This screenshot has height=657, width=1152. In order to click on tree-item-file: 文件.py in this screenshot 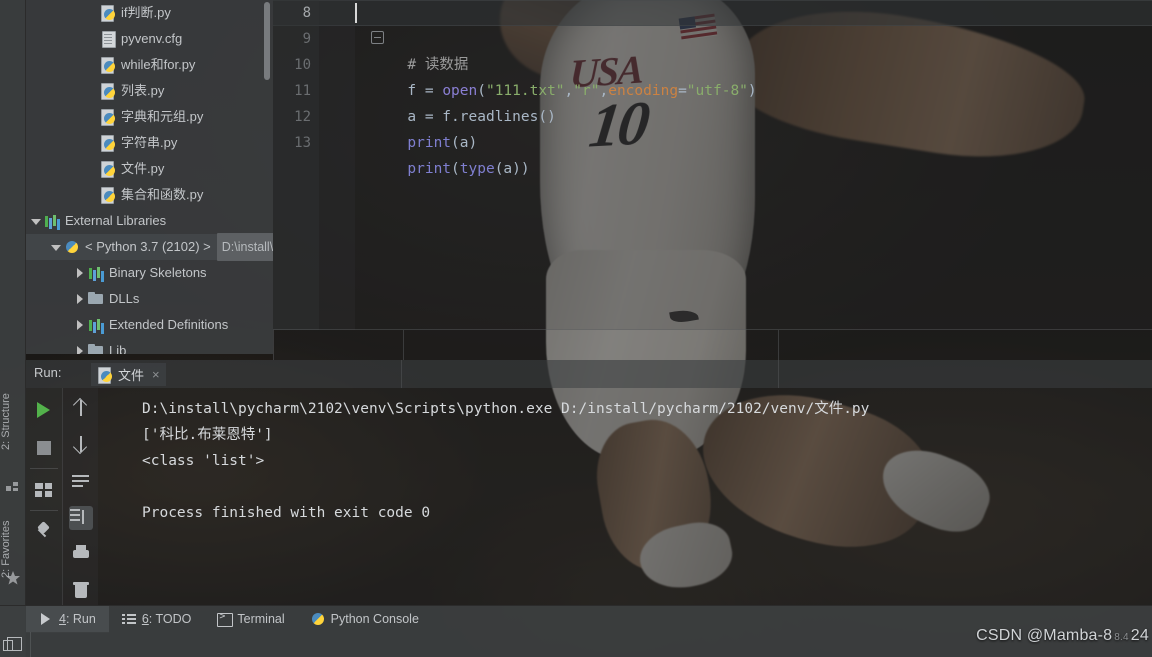, I will do `click(149, 169)`.